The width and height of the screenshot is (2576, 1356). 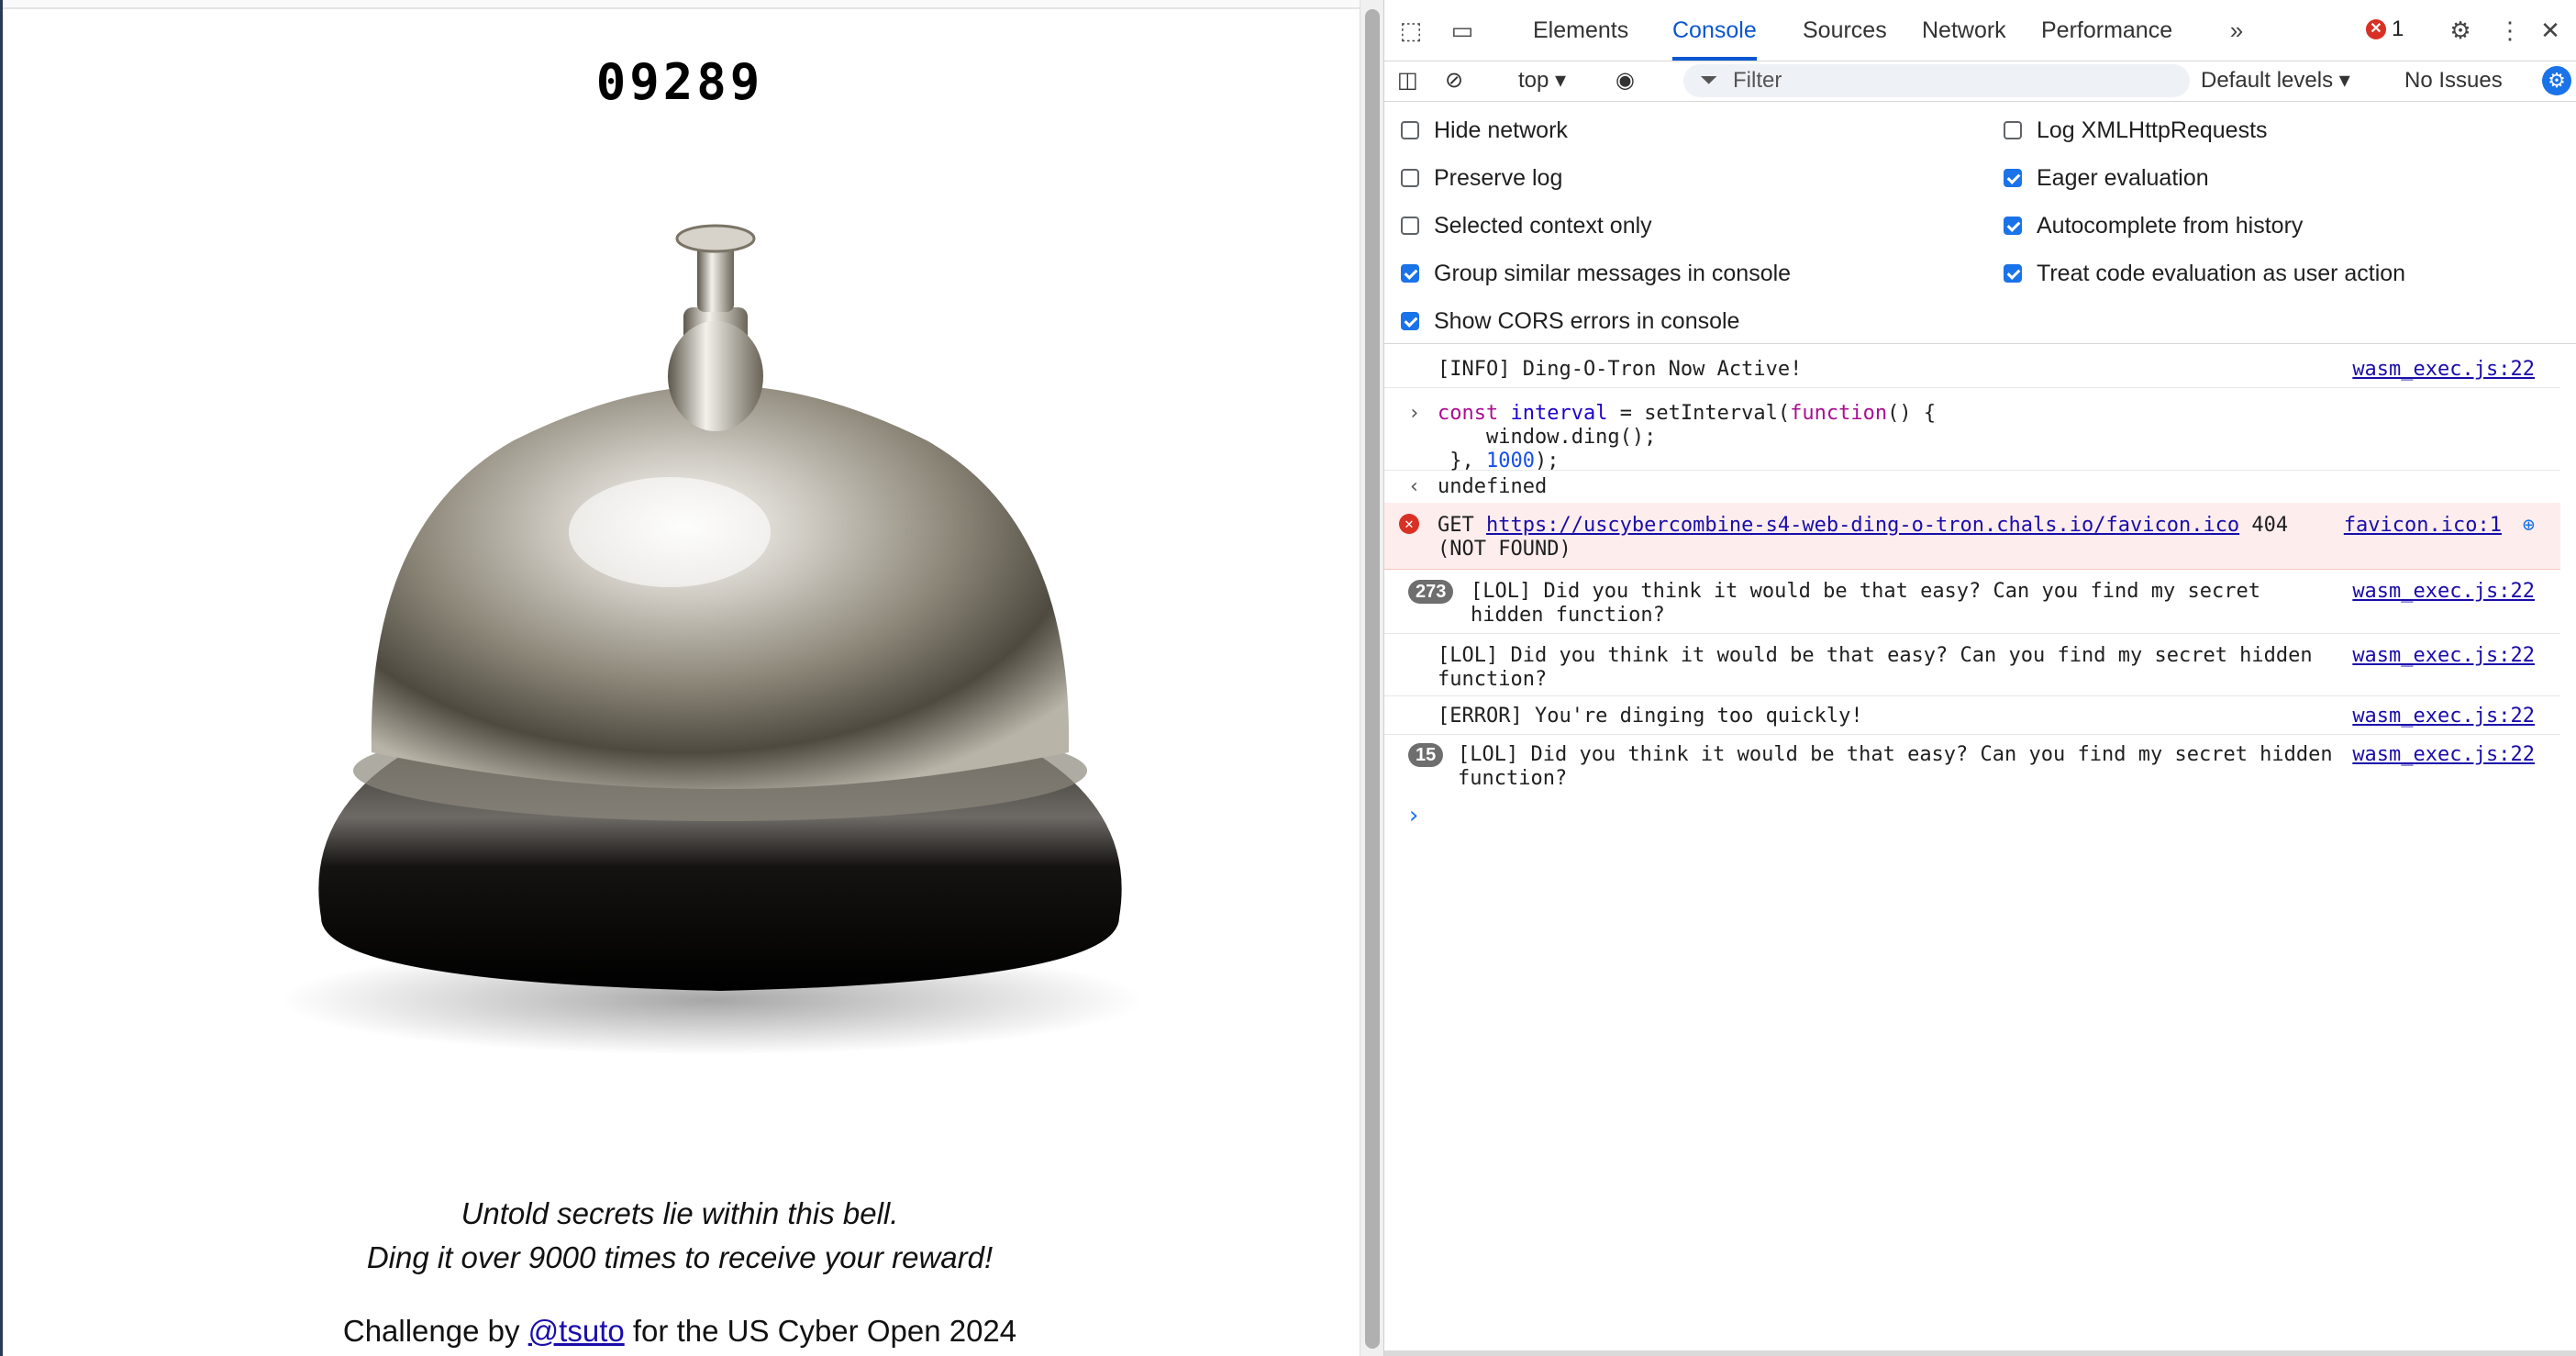 What do you see at coordinates (1410, 130) in the screenshot?
I see `hide-network-checkbox` at bounding box center [1410, 130].